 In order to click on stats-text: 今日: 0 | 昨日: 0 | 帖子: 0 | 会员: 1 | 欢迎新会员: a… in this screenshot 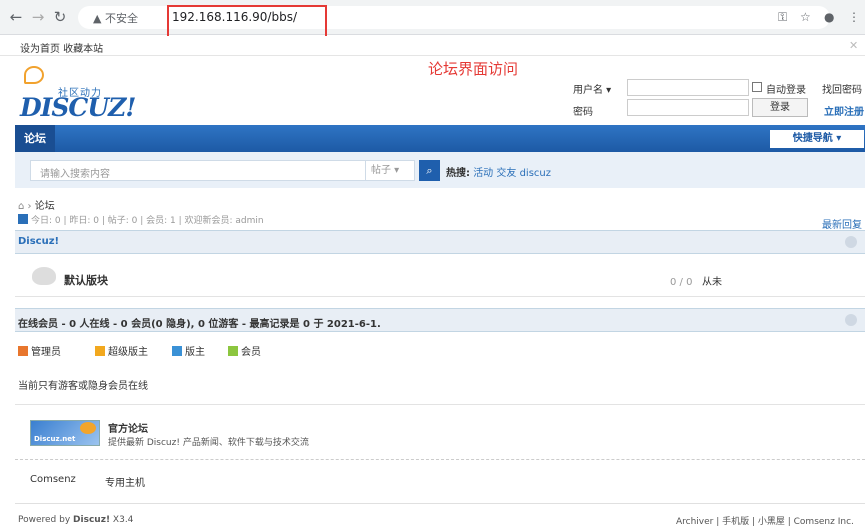, I will do `click(147, 221)`.